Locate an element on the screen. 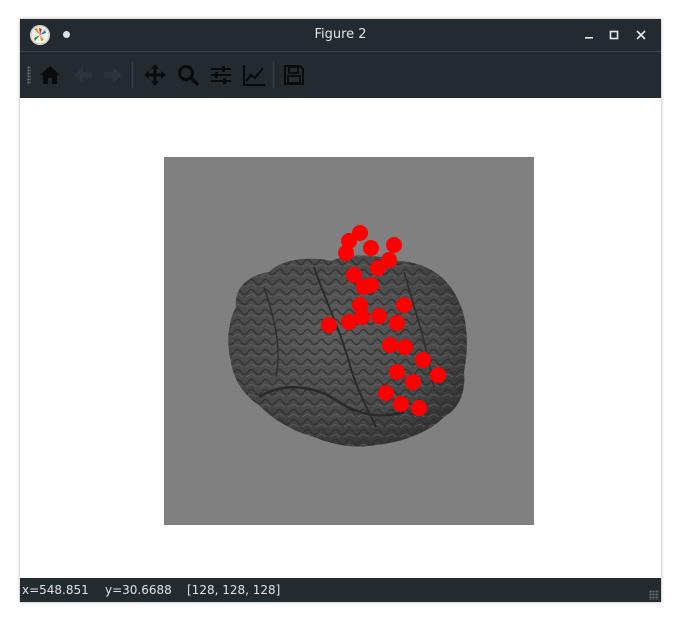 The width and height of the screenshot is (682, 623). title-bar: Figure 2 is located at coordinates (340, 35).